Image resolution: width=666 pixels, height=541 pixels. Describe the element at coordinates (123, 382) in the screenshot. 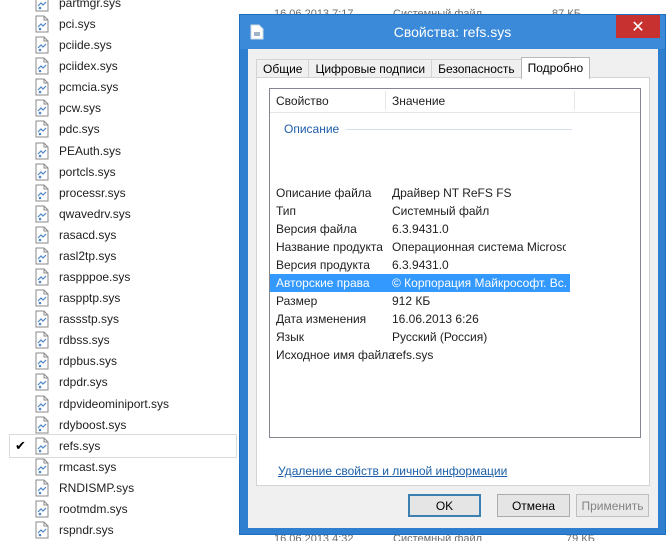

I see `file-row: rdpdr.sys` at that location.